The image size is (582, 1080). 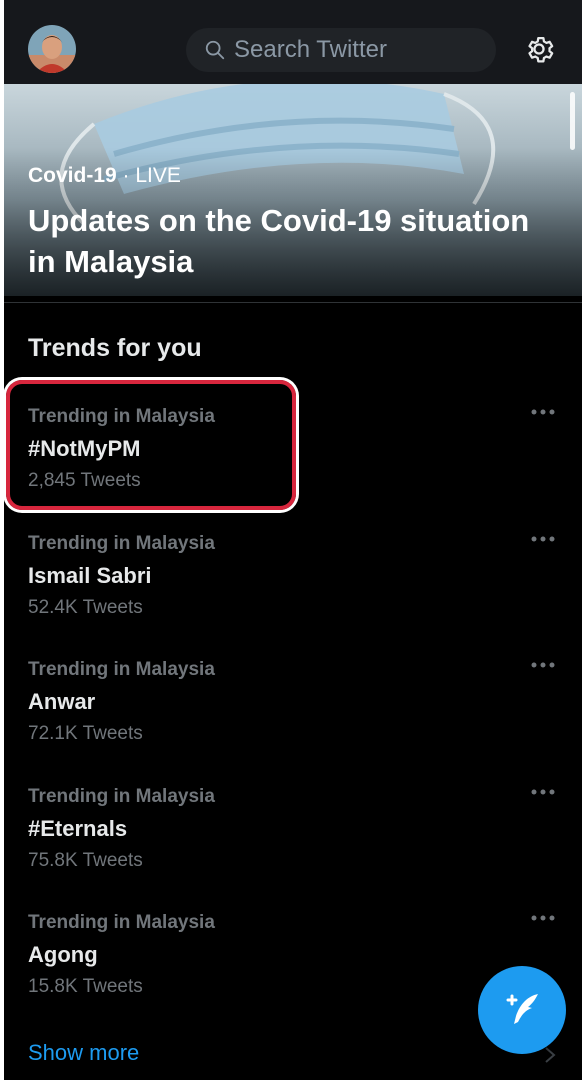 I want to click on search-icon, so click(x=215, y=50).